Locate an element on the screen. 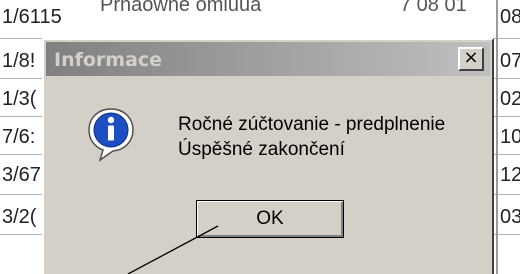  pointer-line is located at coordinates (173, 249).